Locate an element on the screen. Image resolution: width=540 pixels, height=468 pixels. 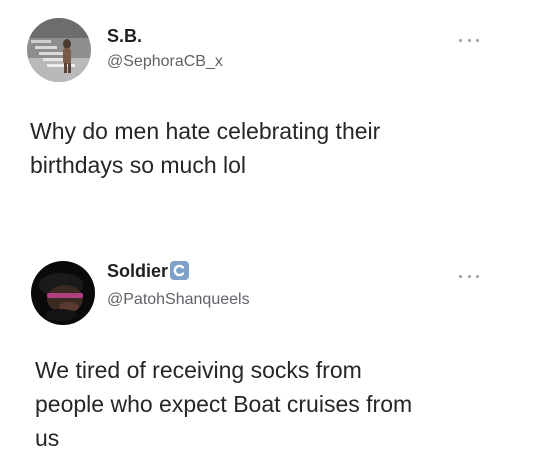
author-name-text: Soldier is located at coordinates (137, 271).